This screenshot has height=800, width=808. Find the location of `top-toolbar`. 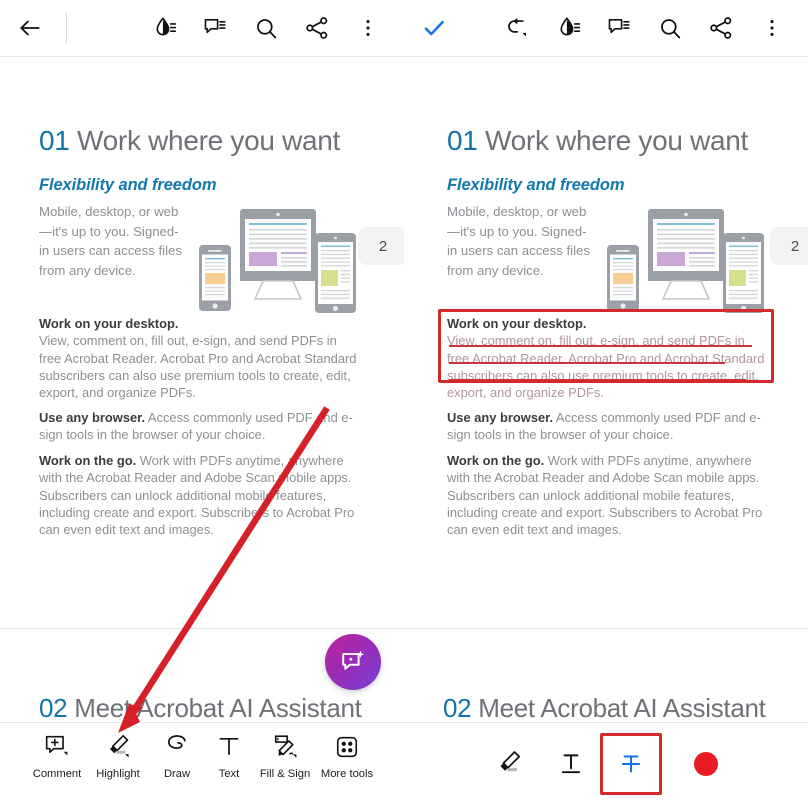

top-toolbar is located at coordinates (404, 28).